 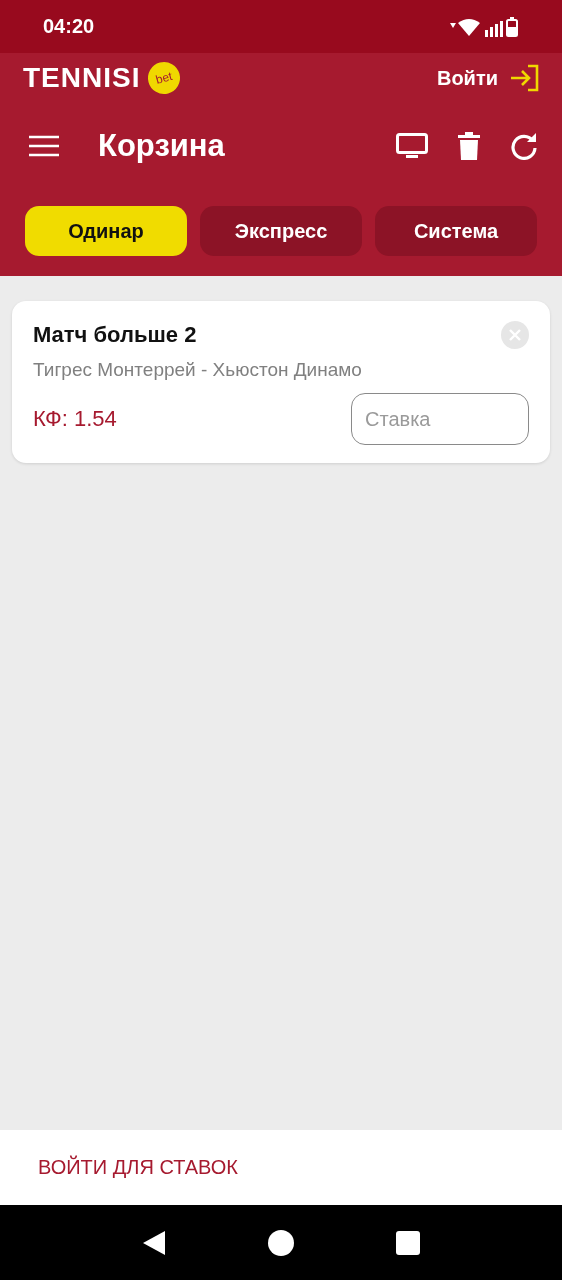 What do you see at coordinates (525, 78) in the screenshot?
I see `login-icon` at bounding box center [525, 78].